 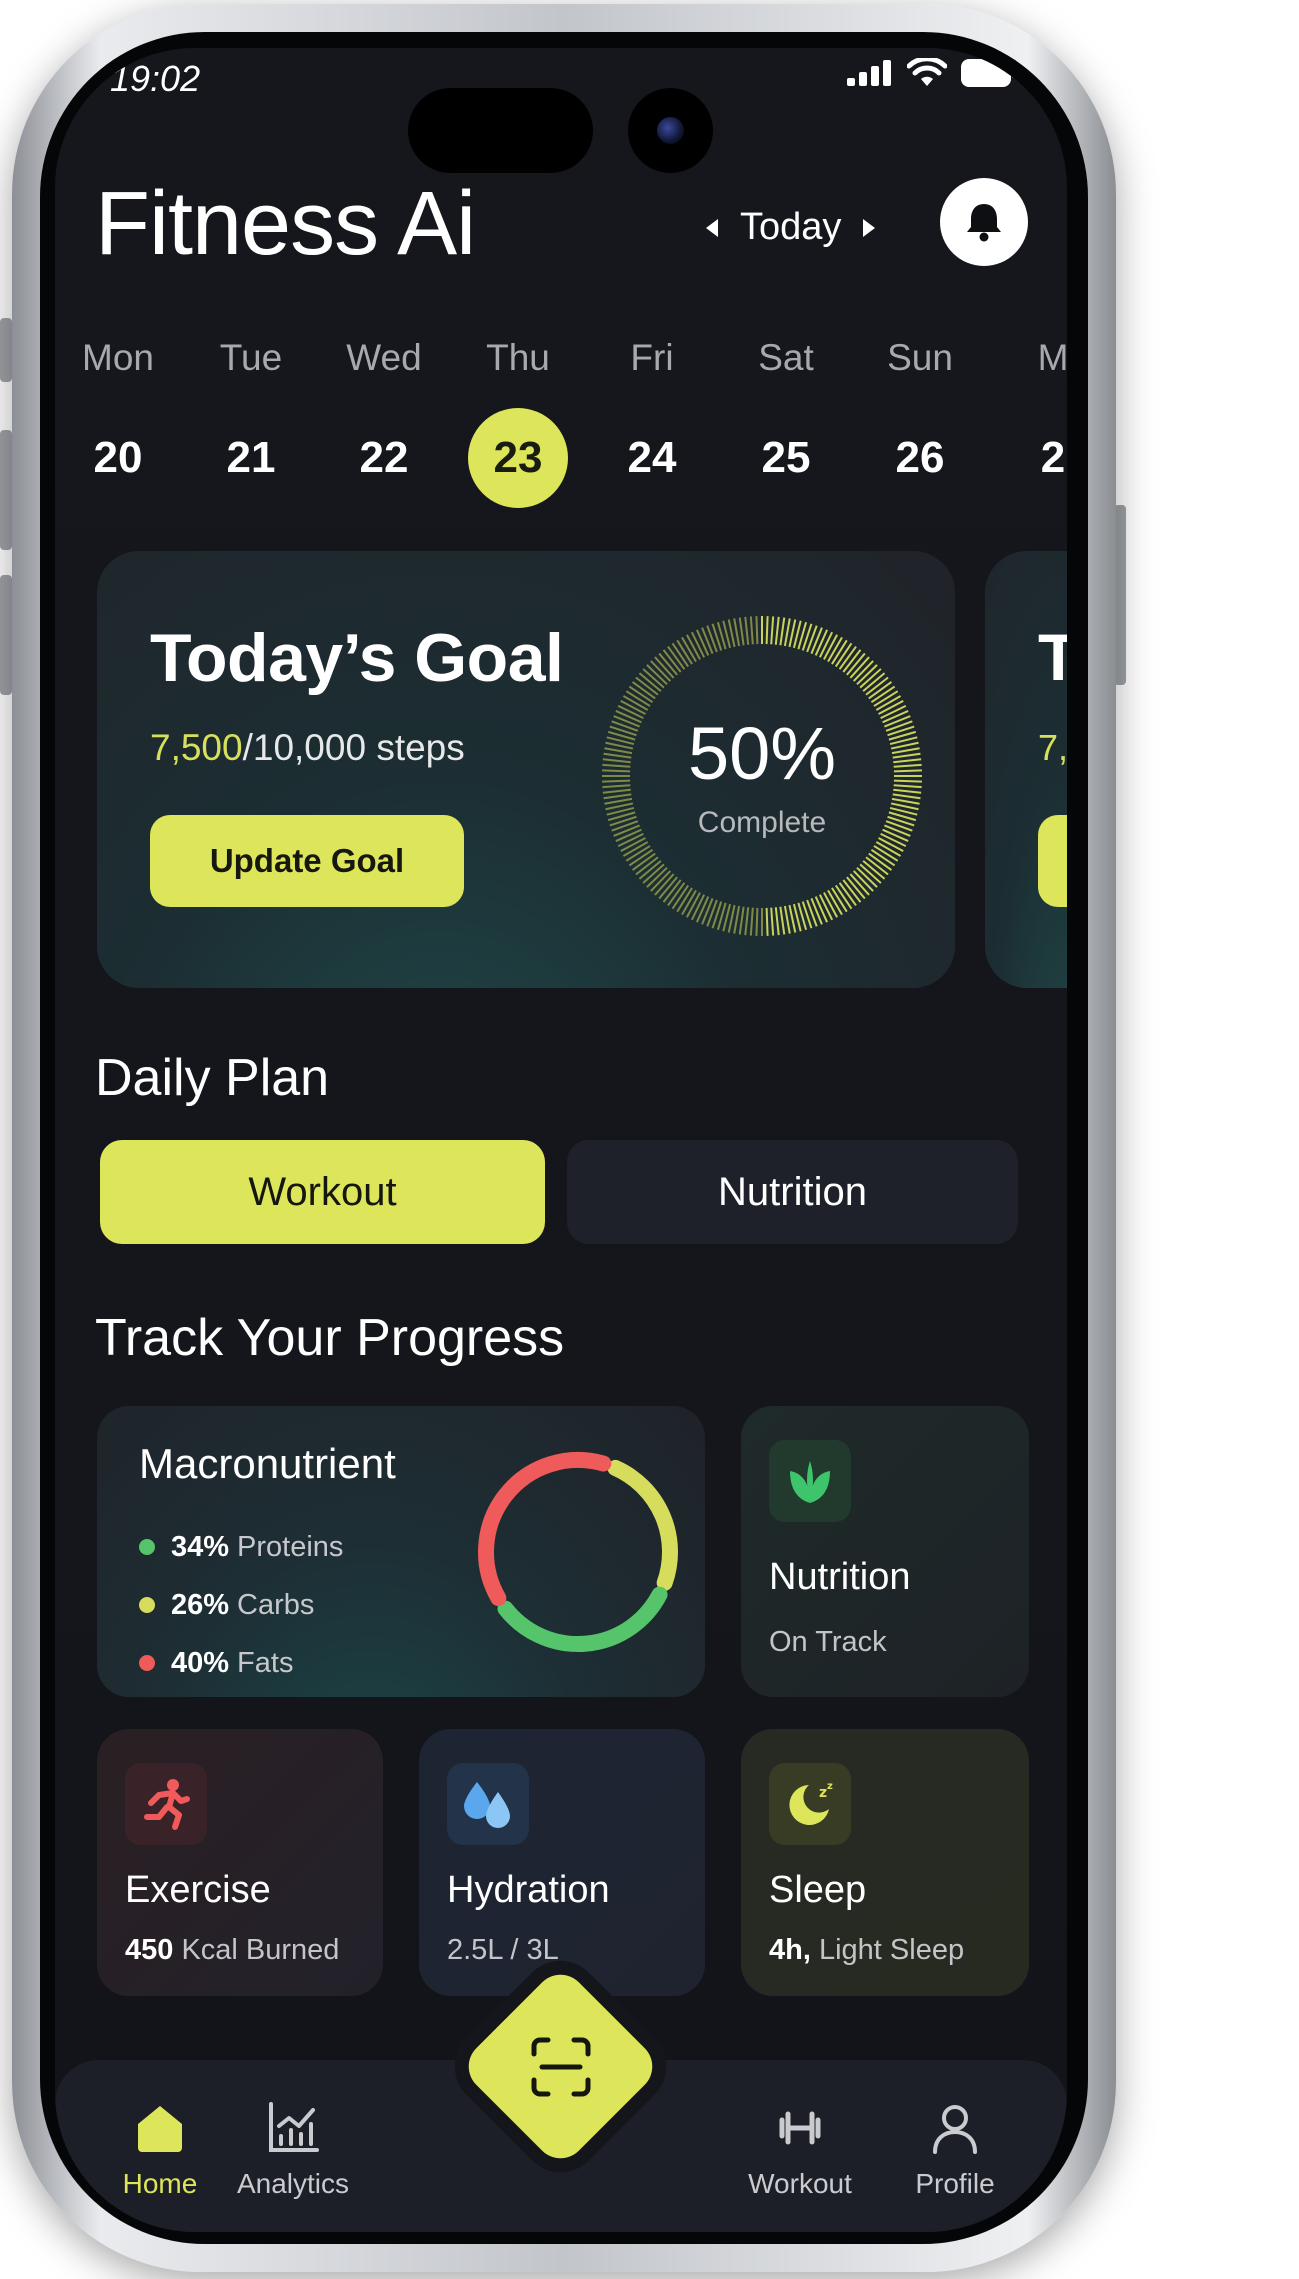 I want to click on hydration-title: Hydration, so click(x=528, y=1890).